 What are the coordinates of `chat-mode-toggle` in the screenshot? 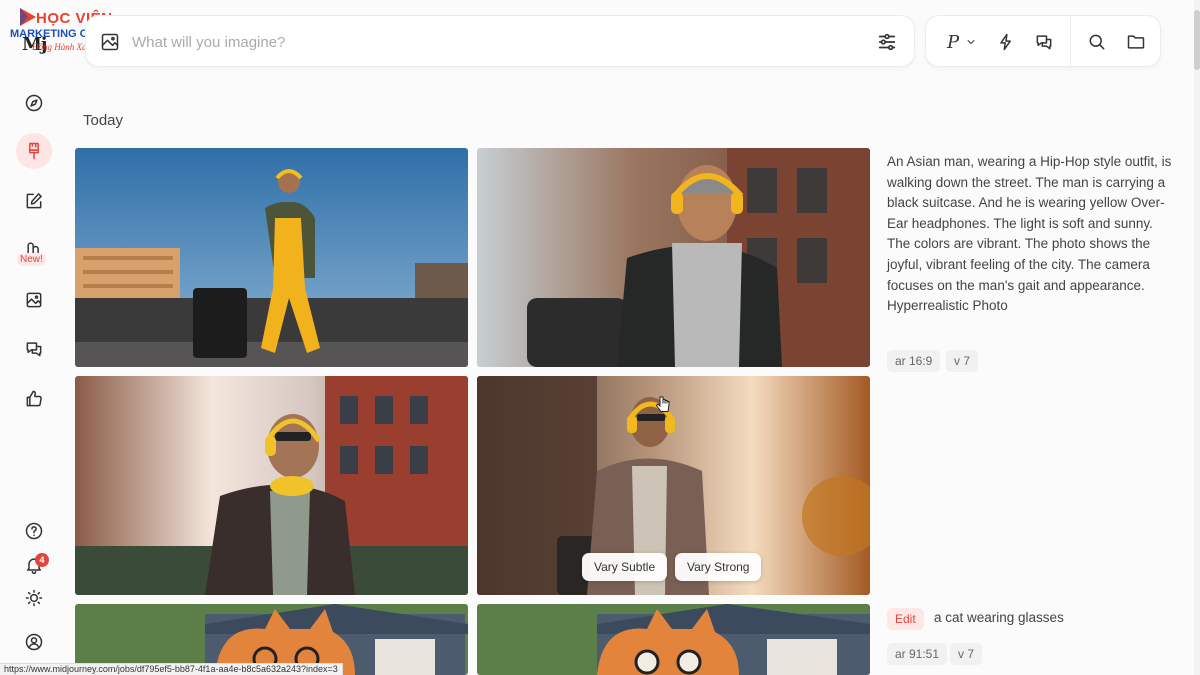 It's located at (1044, 42).